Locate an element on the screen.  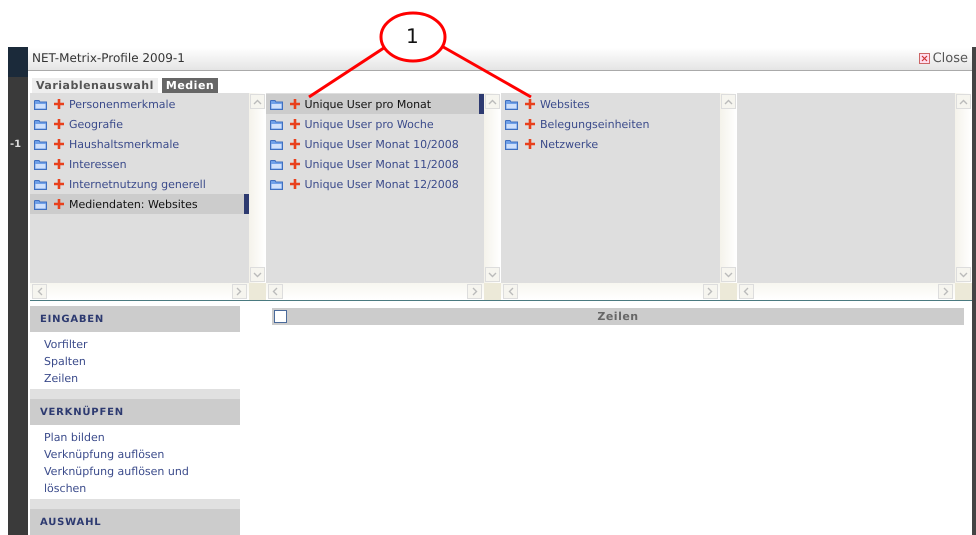
sidebar-link: Verknüpfung auflösen und löschen is located at coordinates (135, 480).